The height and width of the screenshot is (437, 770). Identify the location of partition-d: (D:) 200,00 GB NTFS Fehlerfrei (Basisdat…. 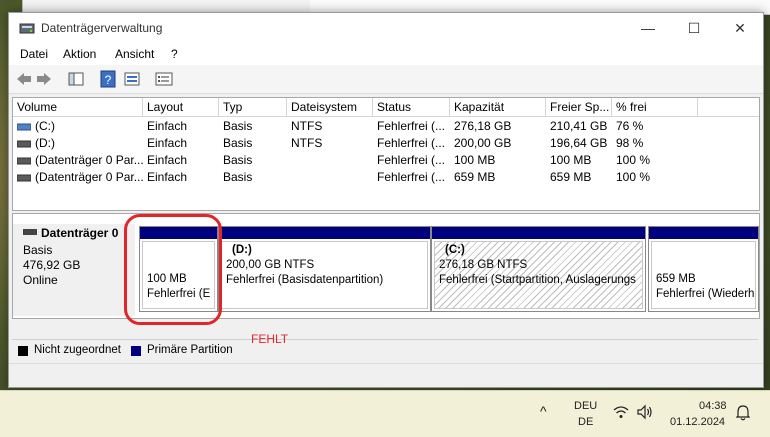
(324, 269).